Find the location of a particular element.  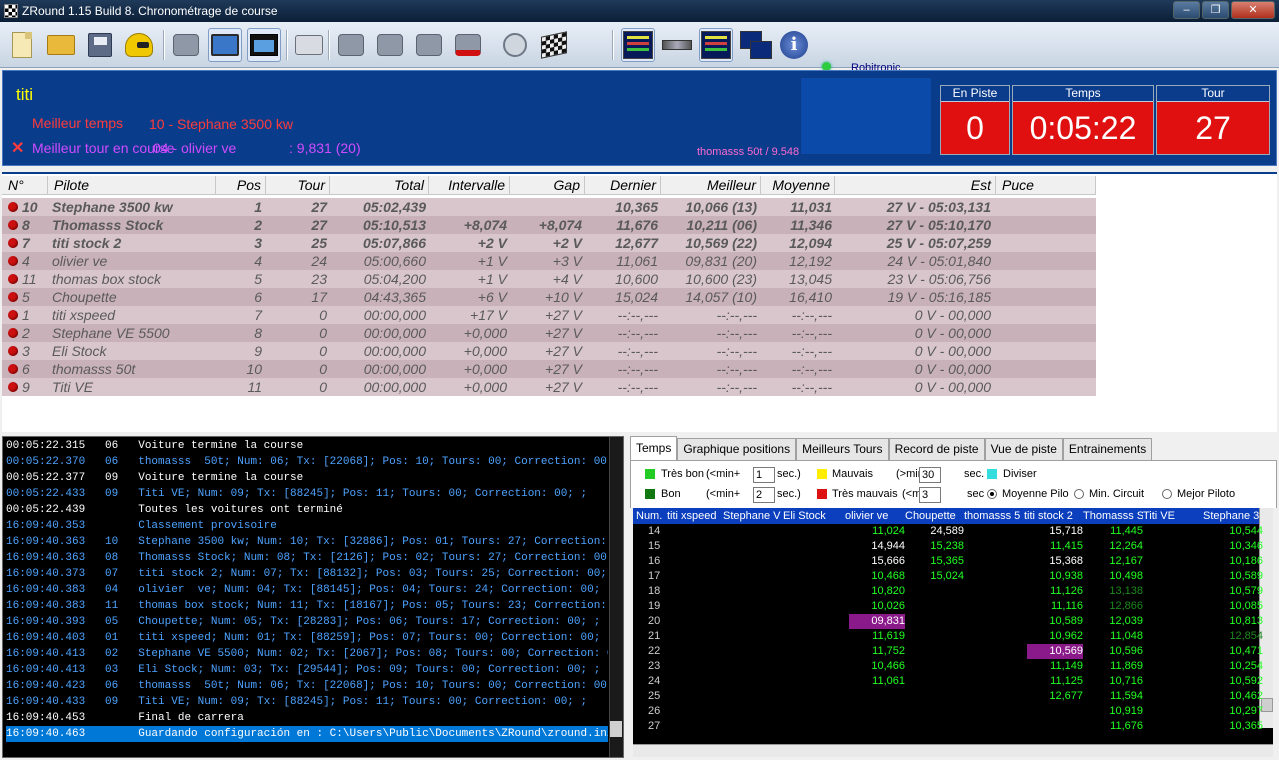

reset-x-icon: ✕ is located at coordinates (17, 148).